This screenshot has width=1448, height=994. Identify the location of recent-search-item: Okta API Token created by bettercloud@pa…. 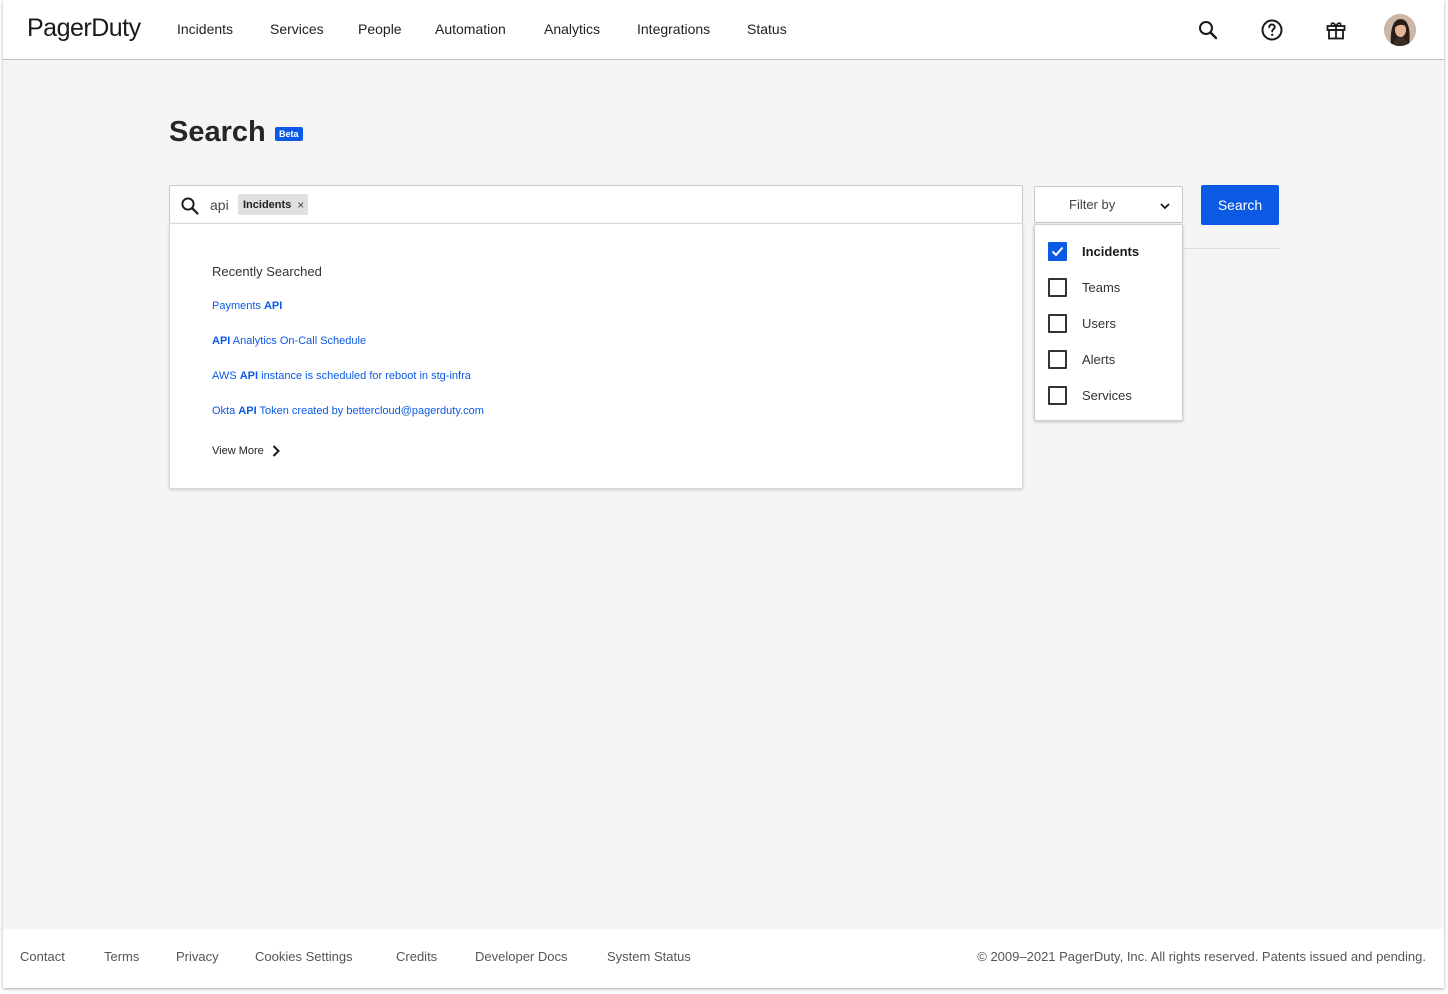
(348, 411).